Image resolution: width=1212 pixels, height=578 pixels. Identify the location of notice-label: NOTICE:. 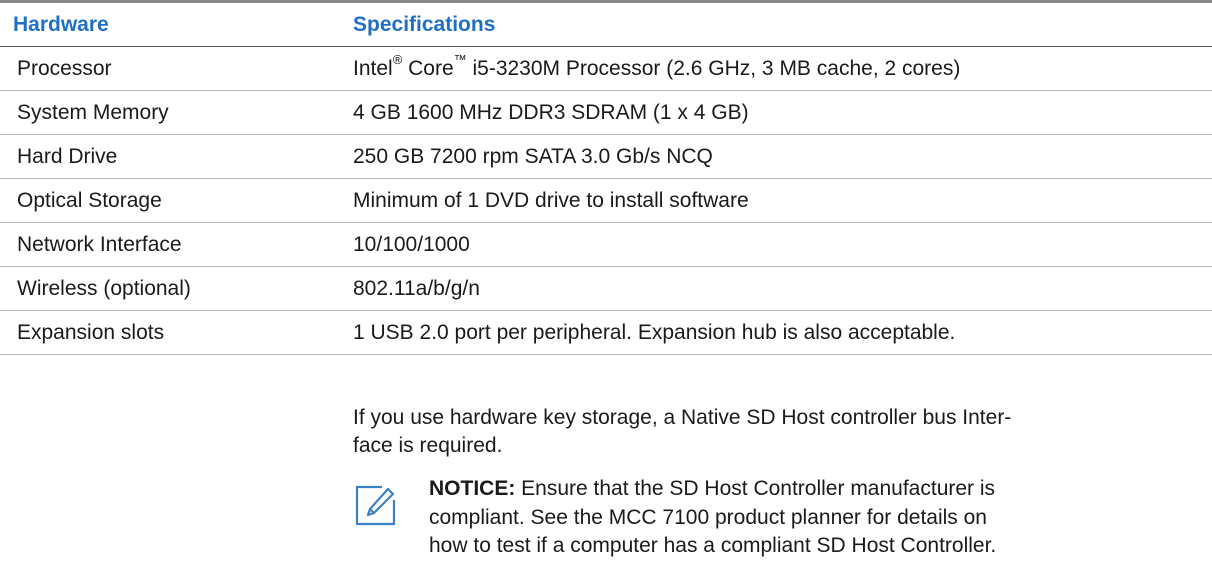
(472, 488).